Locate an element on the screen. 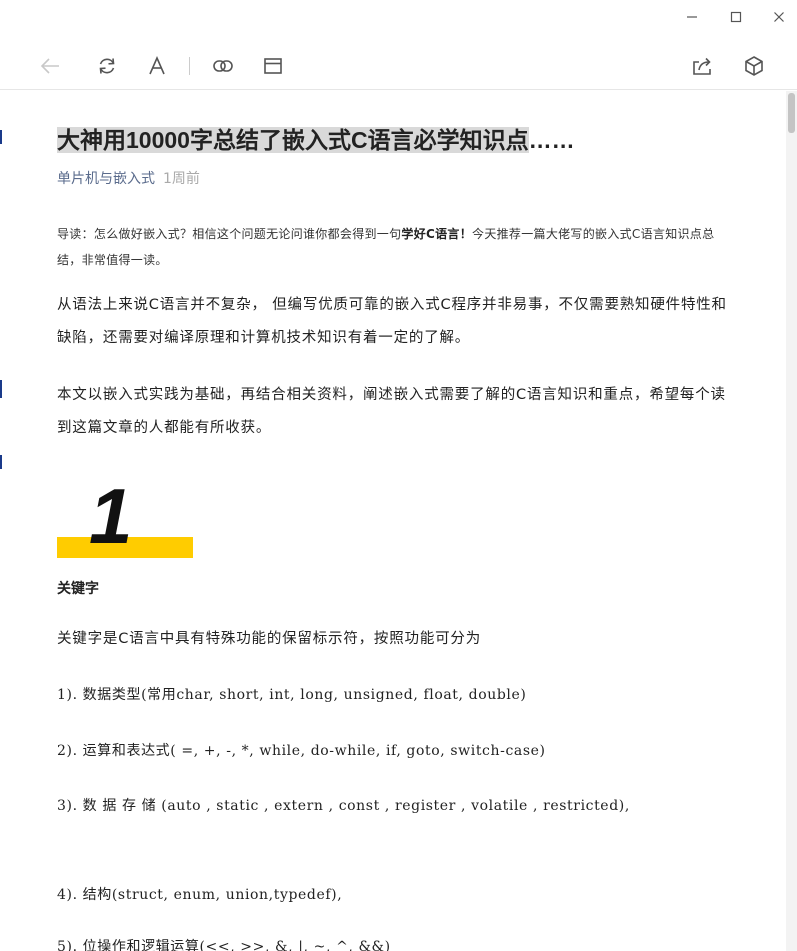  paragraph: 关键字是C语言中具有特殊功能的保留标示符，按照功能可分为 is located at coordinates (269, 639).